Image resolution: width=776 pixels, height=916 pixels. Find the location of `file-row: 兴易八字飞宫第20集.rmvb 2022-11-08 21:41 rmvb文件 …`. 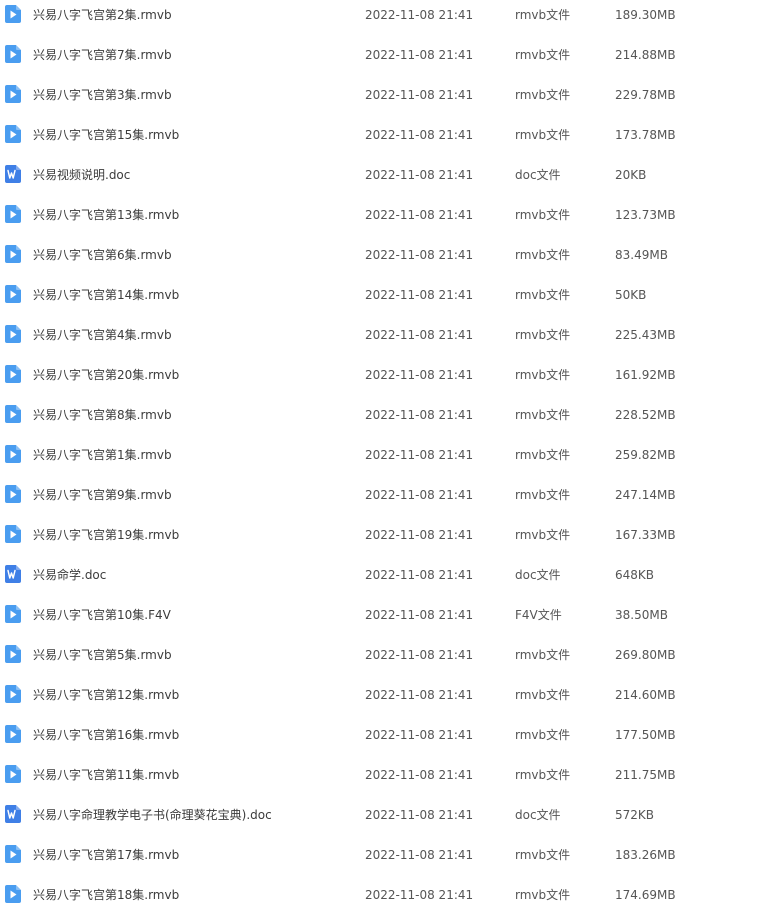

file-row: 兴易八字飞宫第20集.rmvb 2022-11-08 21:41 rmvb文件 … is located at coordinates (388, 375).